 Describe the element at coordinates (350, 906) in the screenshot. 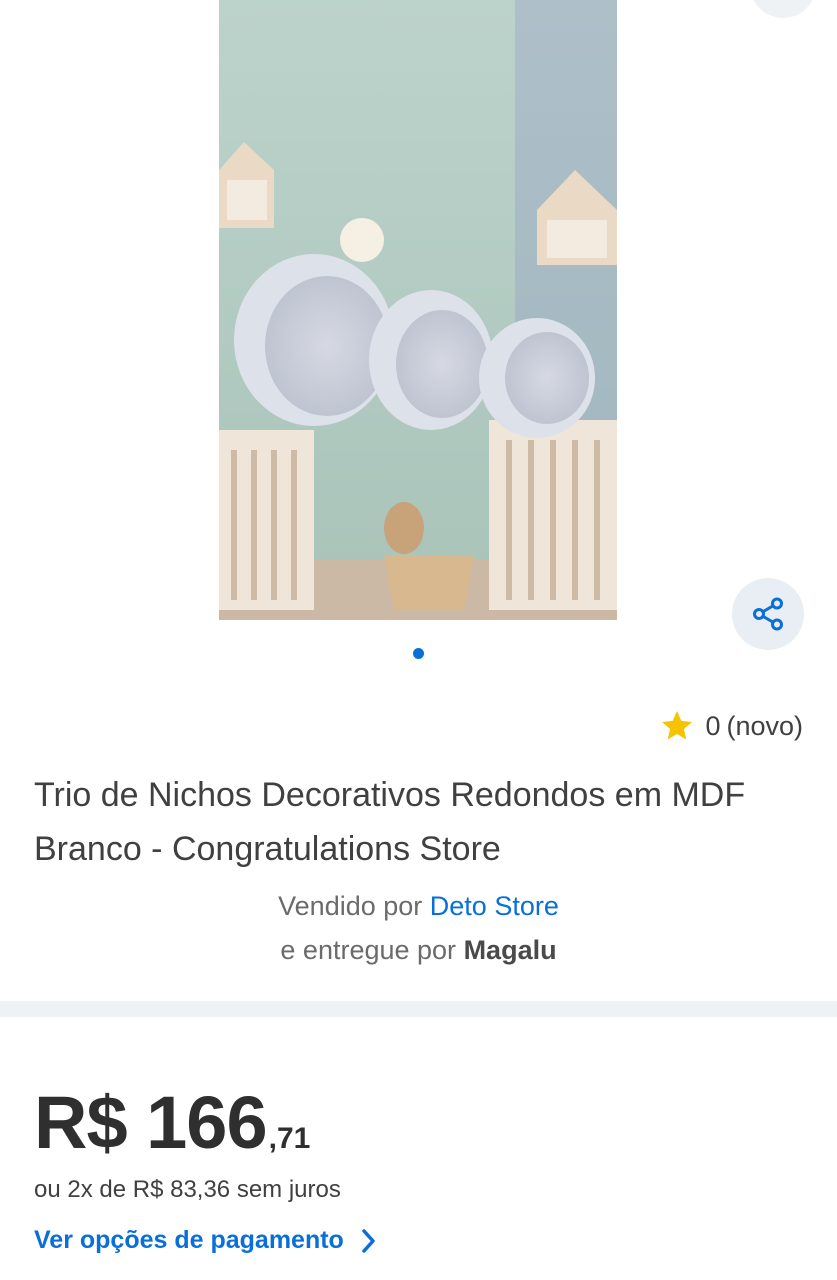

I see `sold-by-prefix: Vendido por` at that location.